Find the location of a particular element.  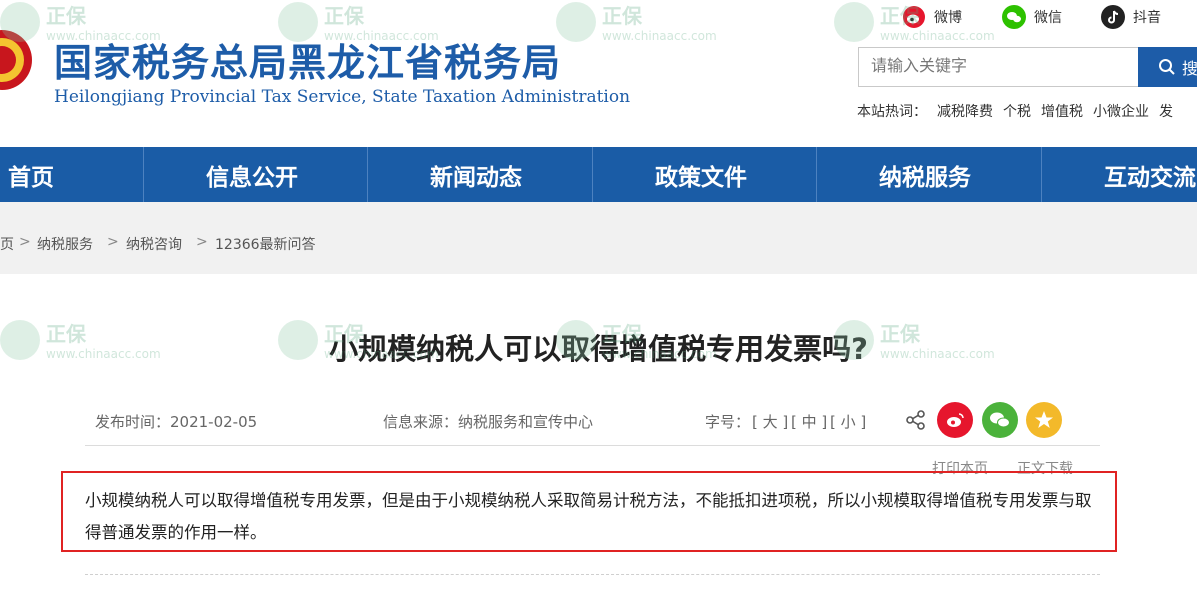

nav-news: 新闻动态 is located at coordinates (476, 174).